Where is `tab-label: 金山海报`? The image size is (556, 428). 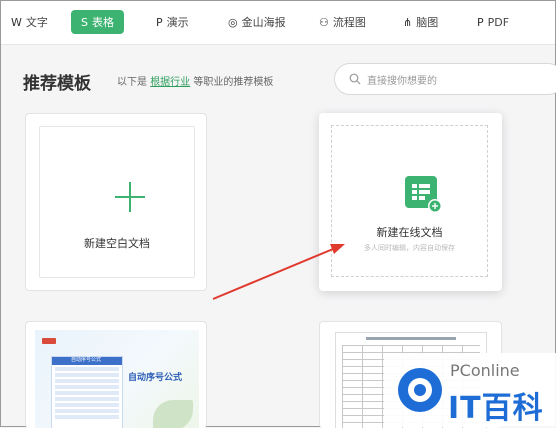 tab-label: 金山海报 is located at coordinates (263, 22).